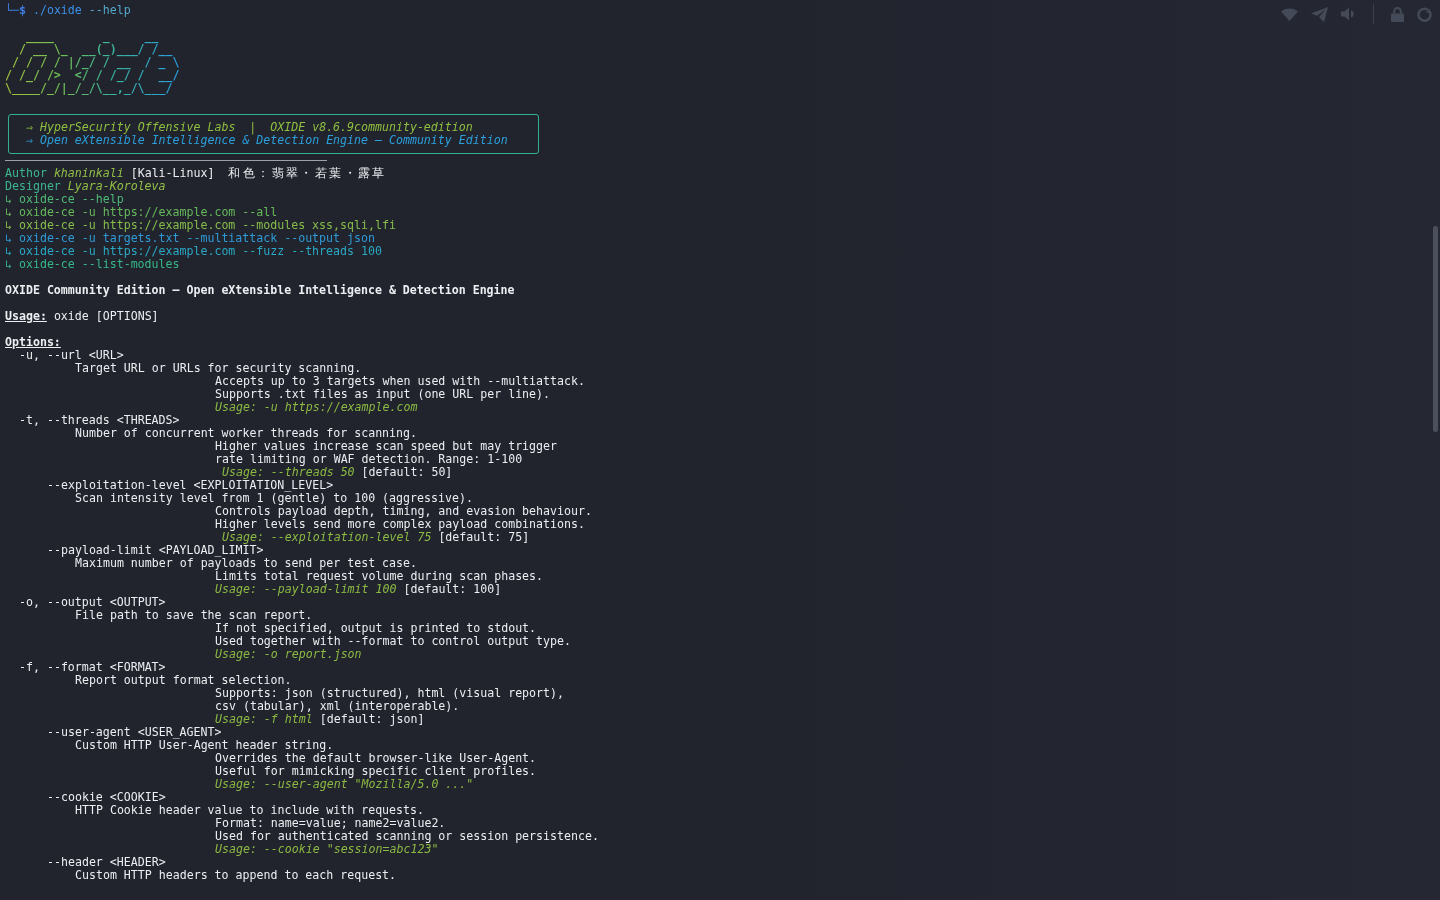  Describe the element at coordinates (172, 173) in the screenshot. I see `credit-note: [Kali-Linux]` at that location.